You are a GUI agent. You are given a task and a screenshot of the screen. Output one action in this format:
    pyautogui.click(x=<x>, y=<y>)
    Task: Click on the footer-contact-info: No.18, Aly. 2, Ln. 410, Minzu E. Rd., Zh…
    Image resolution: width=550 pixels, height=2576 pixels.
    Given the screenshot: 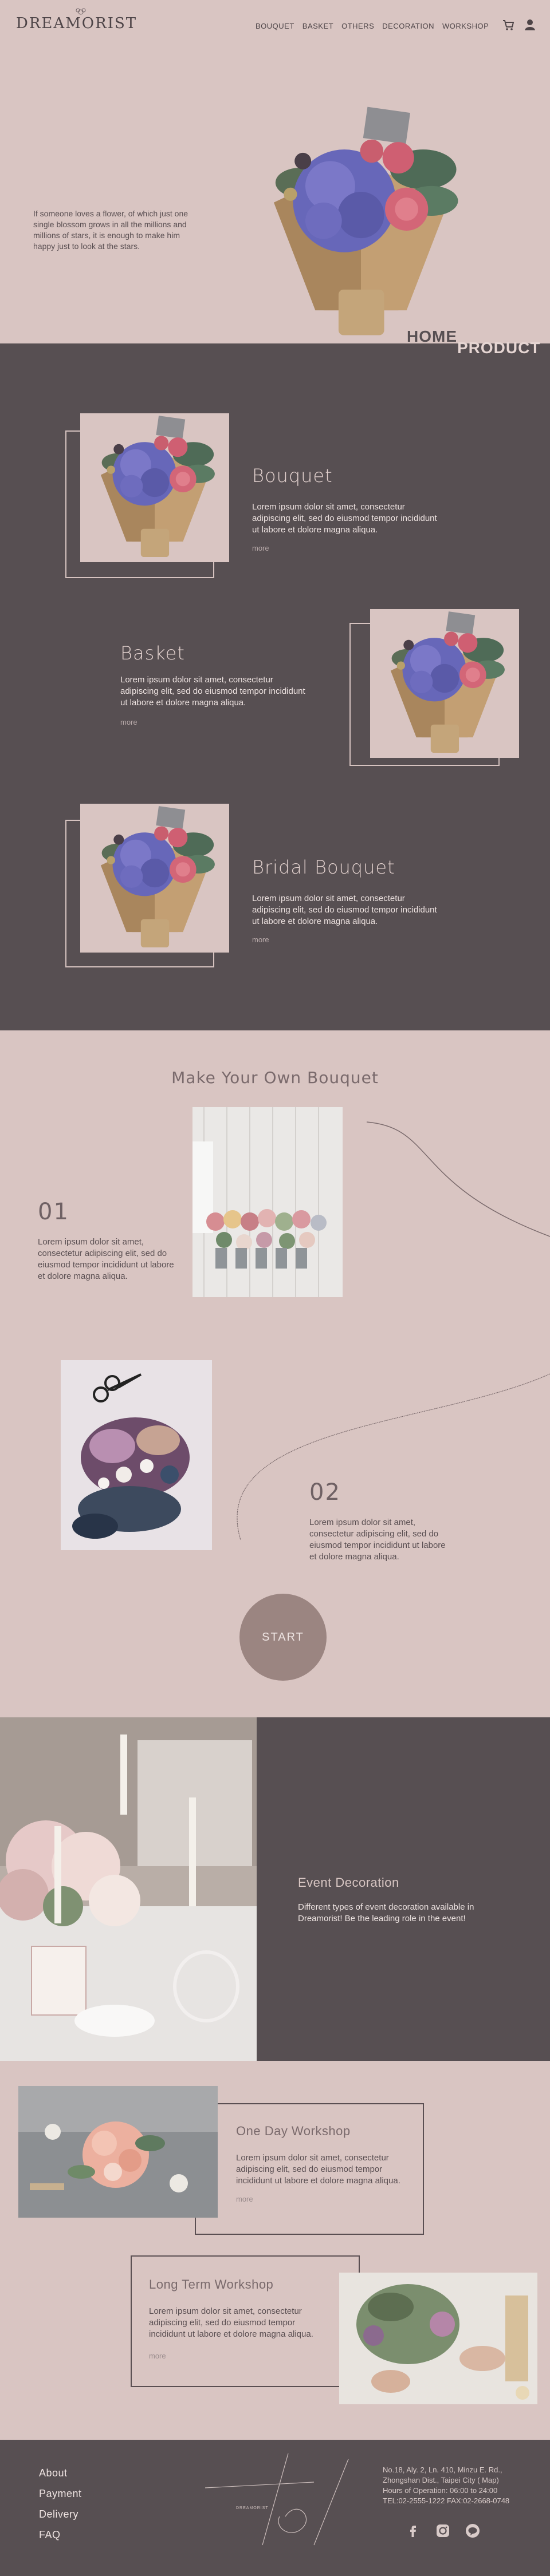 What is the action you would take?
    pyautogui.click(x=457, y=2485)
    